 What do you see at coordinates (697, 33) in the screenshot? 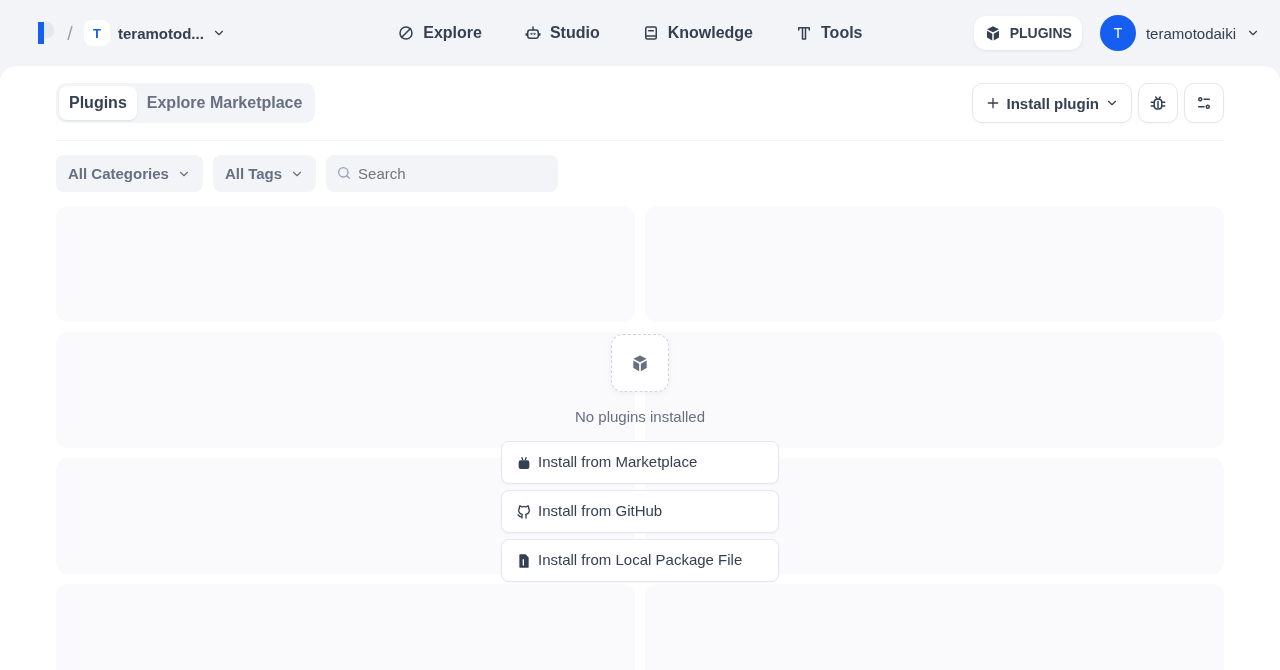
I see `nav-link: Knowledge` at bounding box center [697, 33].